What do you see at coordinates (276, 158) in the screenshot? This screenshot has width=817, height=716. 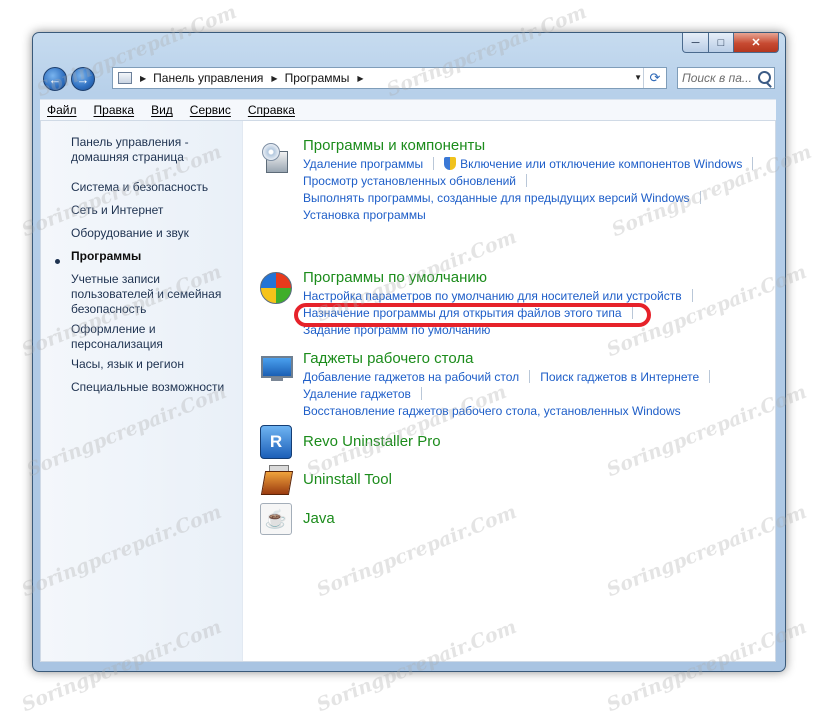 I see `programs-features-icon` at bounding box center [276, 158].